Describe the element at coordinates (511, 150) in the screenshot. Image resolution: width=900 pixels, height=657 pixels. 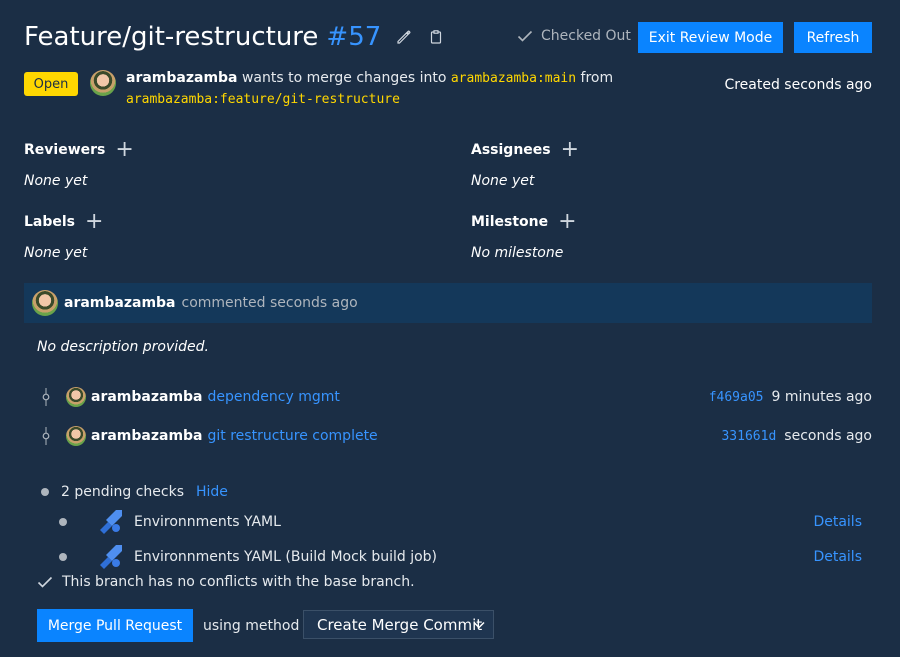
I see `assignees-label: Assignees` at that location.